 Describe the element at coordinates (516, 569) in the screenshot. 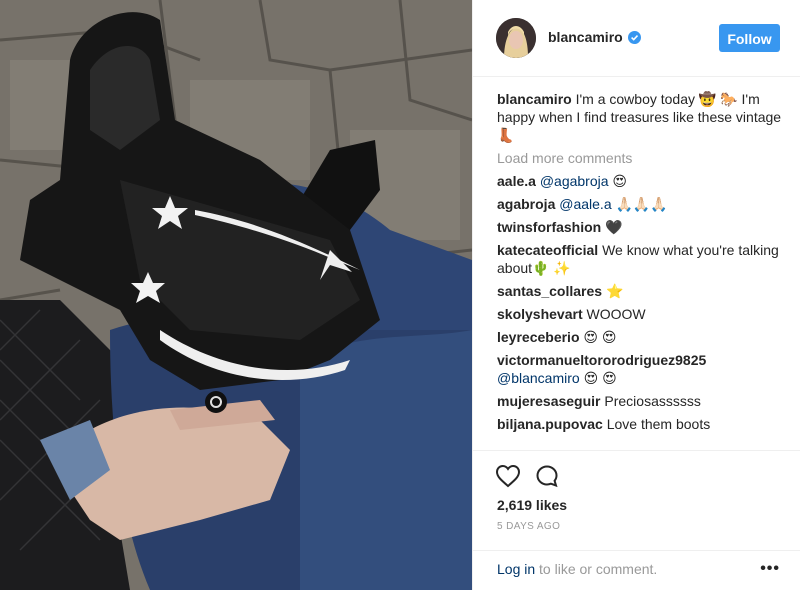

I see `login-link: Log in` at that location.